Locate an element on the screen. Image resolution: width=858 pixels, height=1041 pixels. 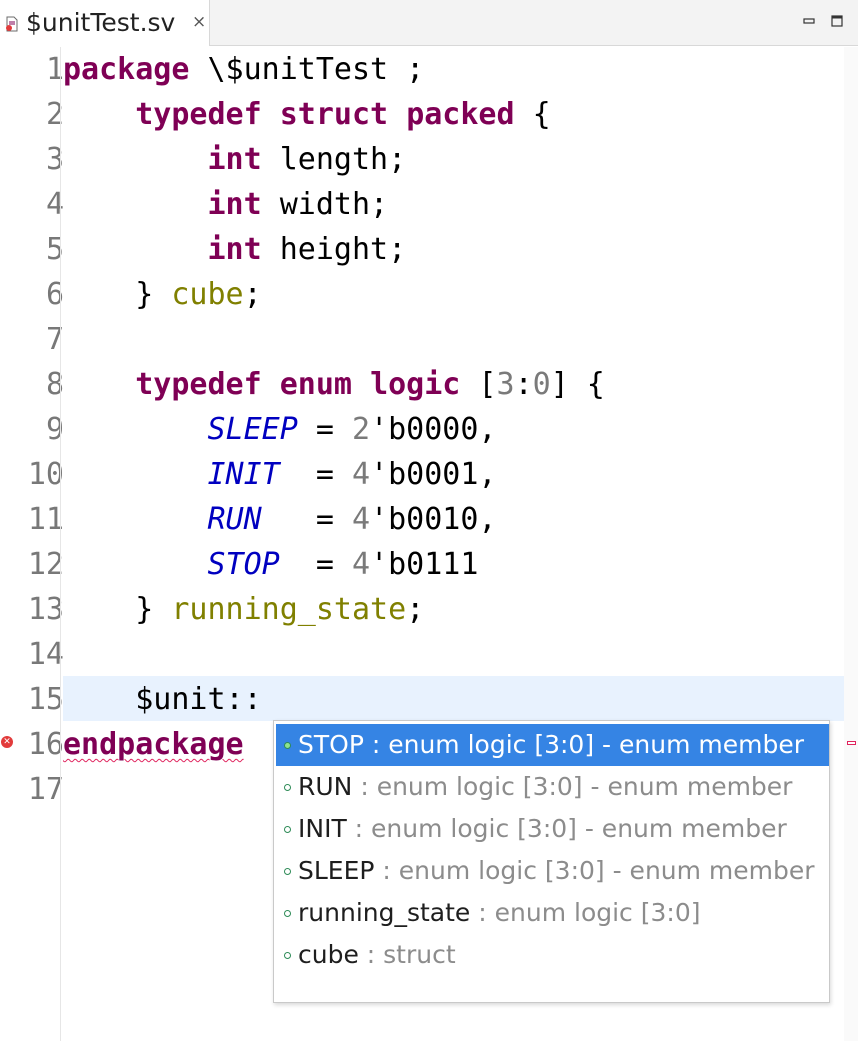
proposal-item: running_state : enum logic [3:0] is located at coordinates (552, 913).